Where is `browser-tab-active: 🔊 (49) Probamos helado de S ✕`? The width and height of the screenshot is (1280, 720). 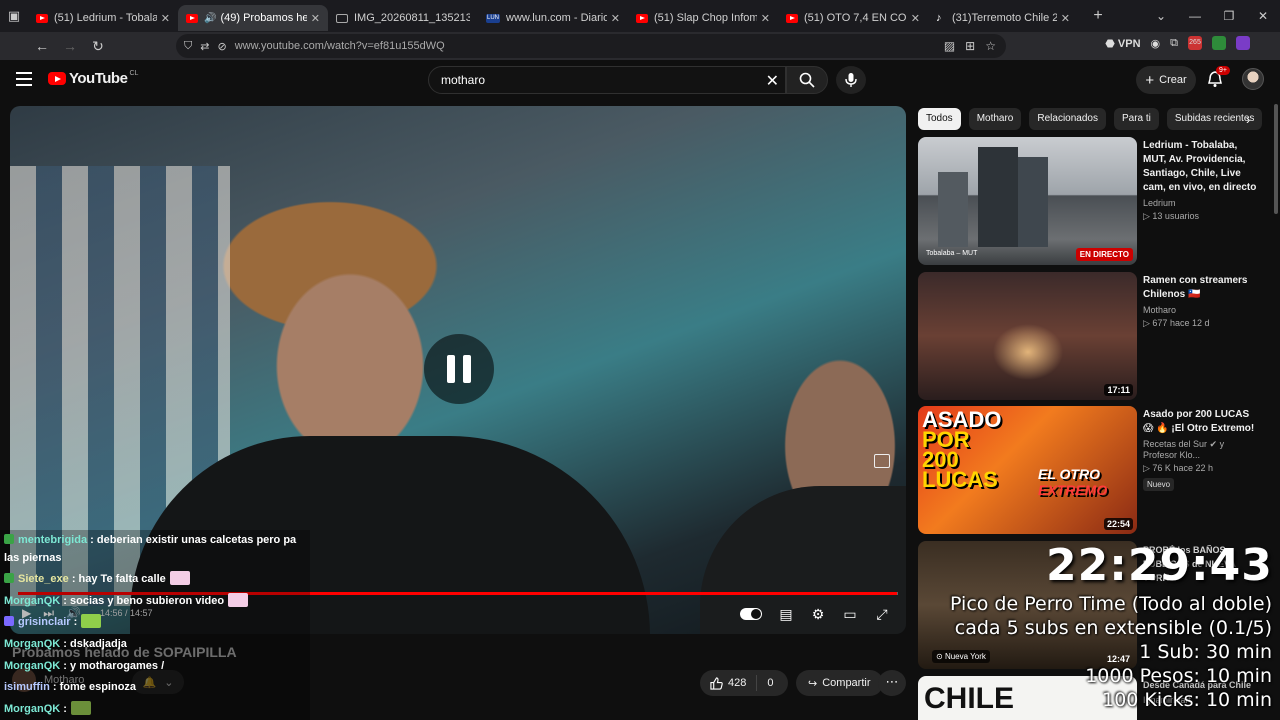 browser-tab-active: 🔊 (49) Probamos helado de S ✕ is located at coordinates (253, 18).